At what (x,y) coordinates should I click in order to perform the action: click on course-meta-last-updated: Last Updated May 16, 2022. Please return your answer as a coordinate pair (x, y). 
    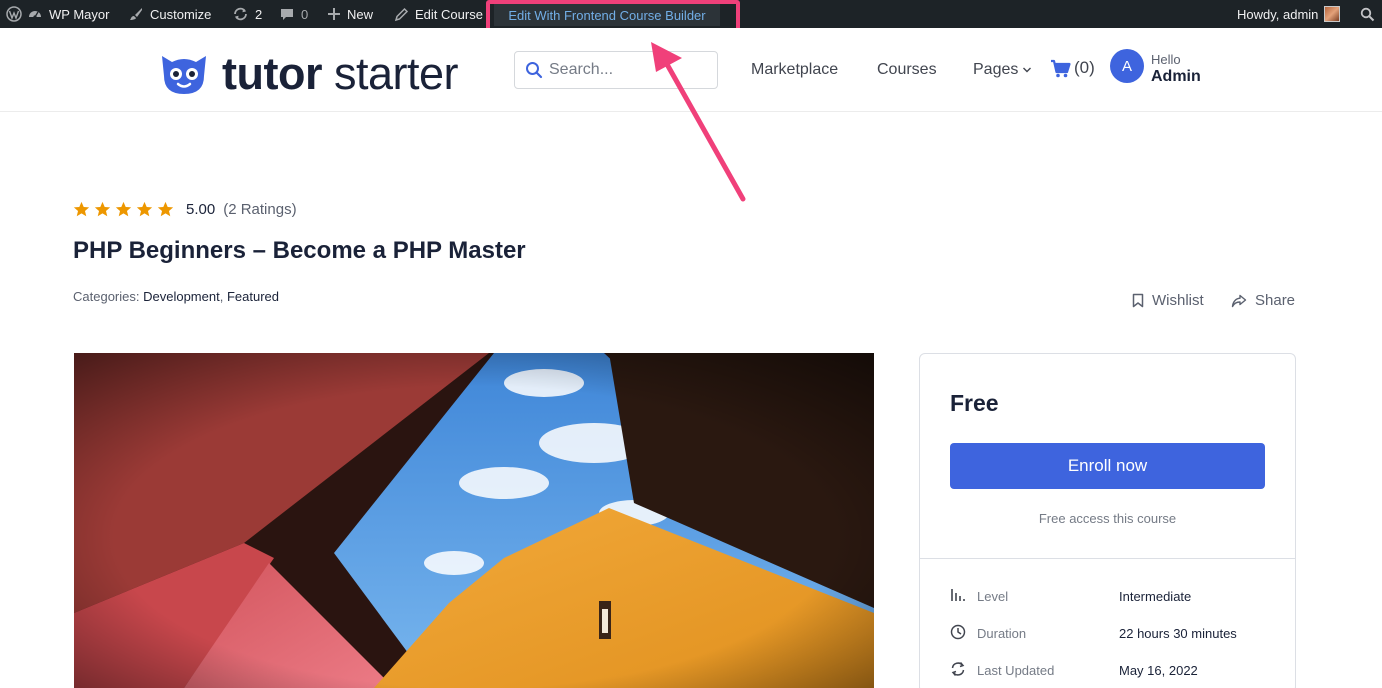
    Looking at the image, I should click on (1110, 671).